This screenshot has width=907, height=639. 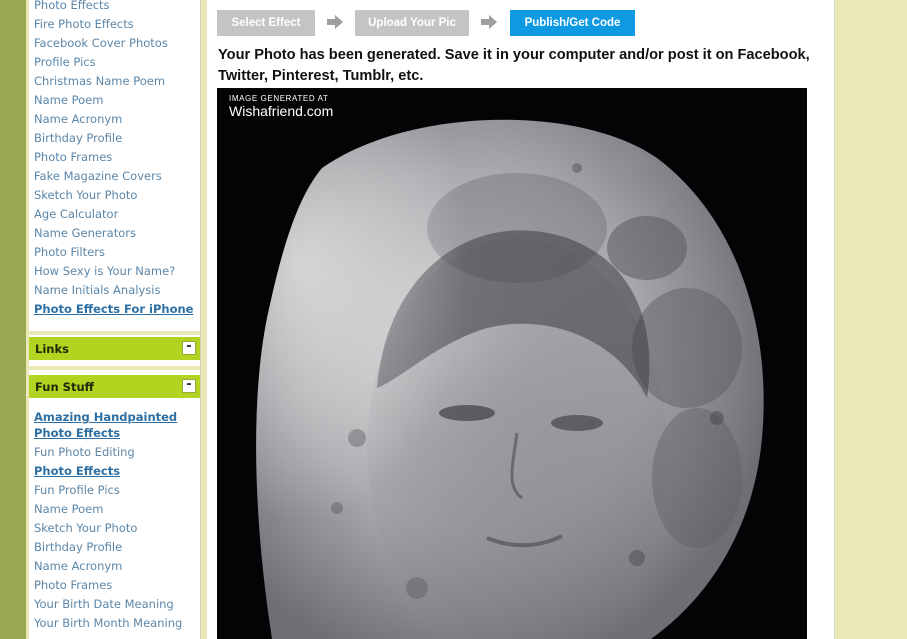 I want to click on sidebar-link: How Sexy is Your Name?, so click(x=104, y=271).